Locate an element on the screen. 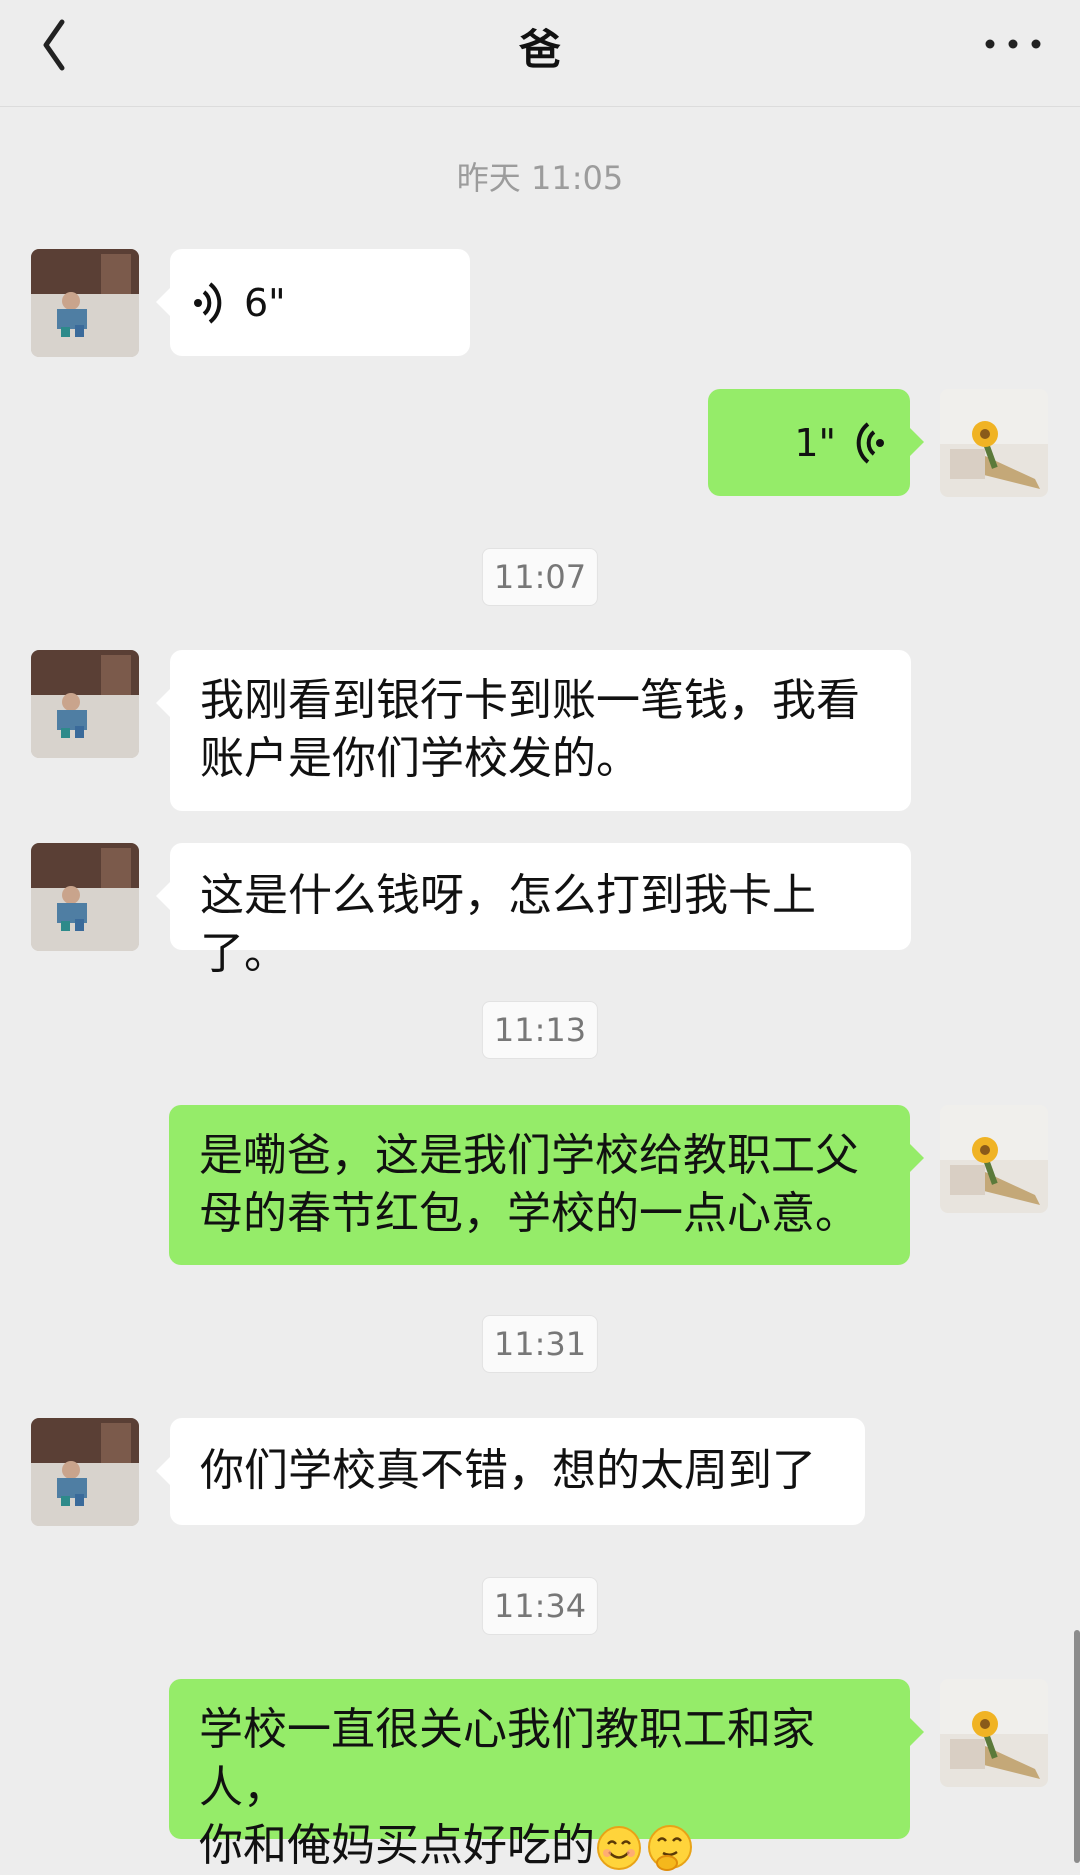 Image resolution: width=1080 pixels, height=1875 pixels. timestamp: 11:13 is located at coordinates (540, 1030).